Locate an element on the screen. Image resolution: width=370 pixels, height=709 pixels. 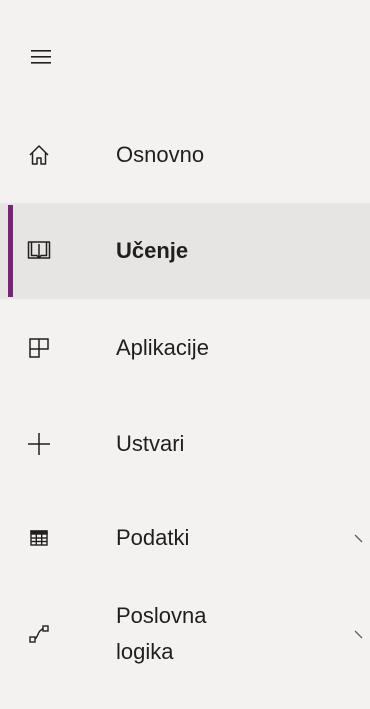
nav-item-business-logic: Poslovna logika is located at coordinates (185, 634).